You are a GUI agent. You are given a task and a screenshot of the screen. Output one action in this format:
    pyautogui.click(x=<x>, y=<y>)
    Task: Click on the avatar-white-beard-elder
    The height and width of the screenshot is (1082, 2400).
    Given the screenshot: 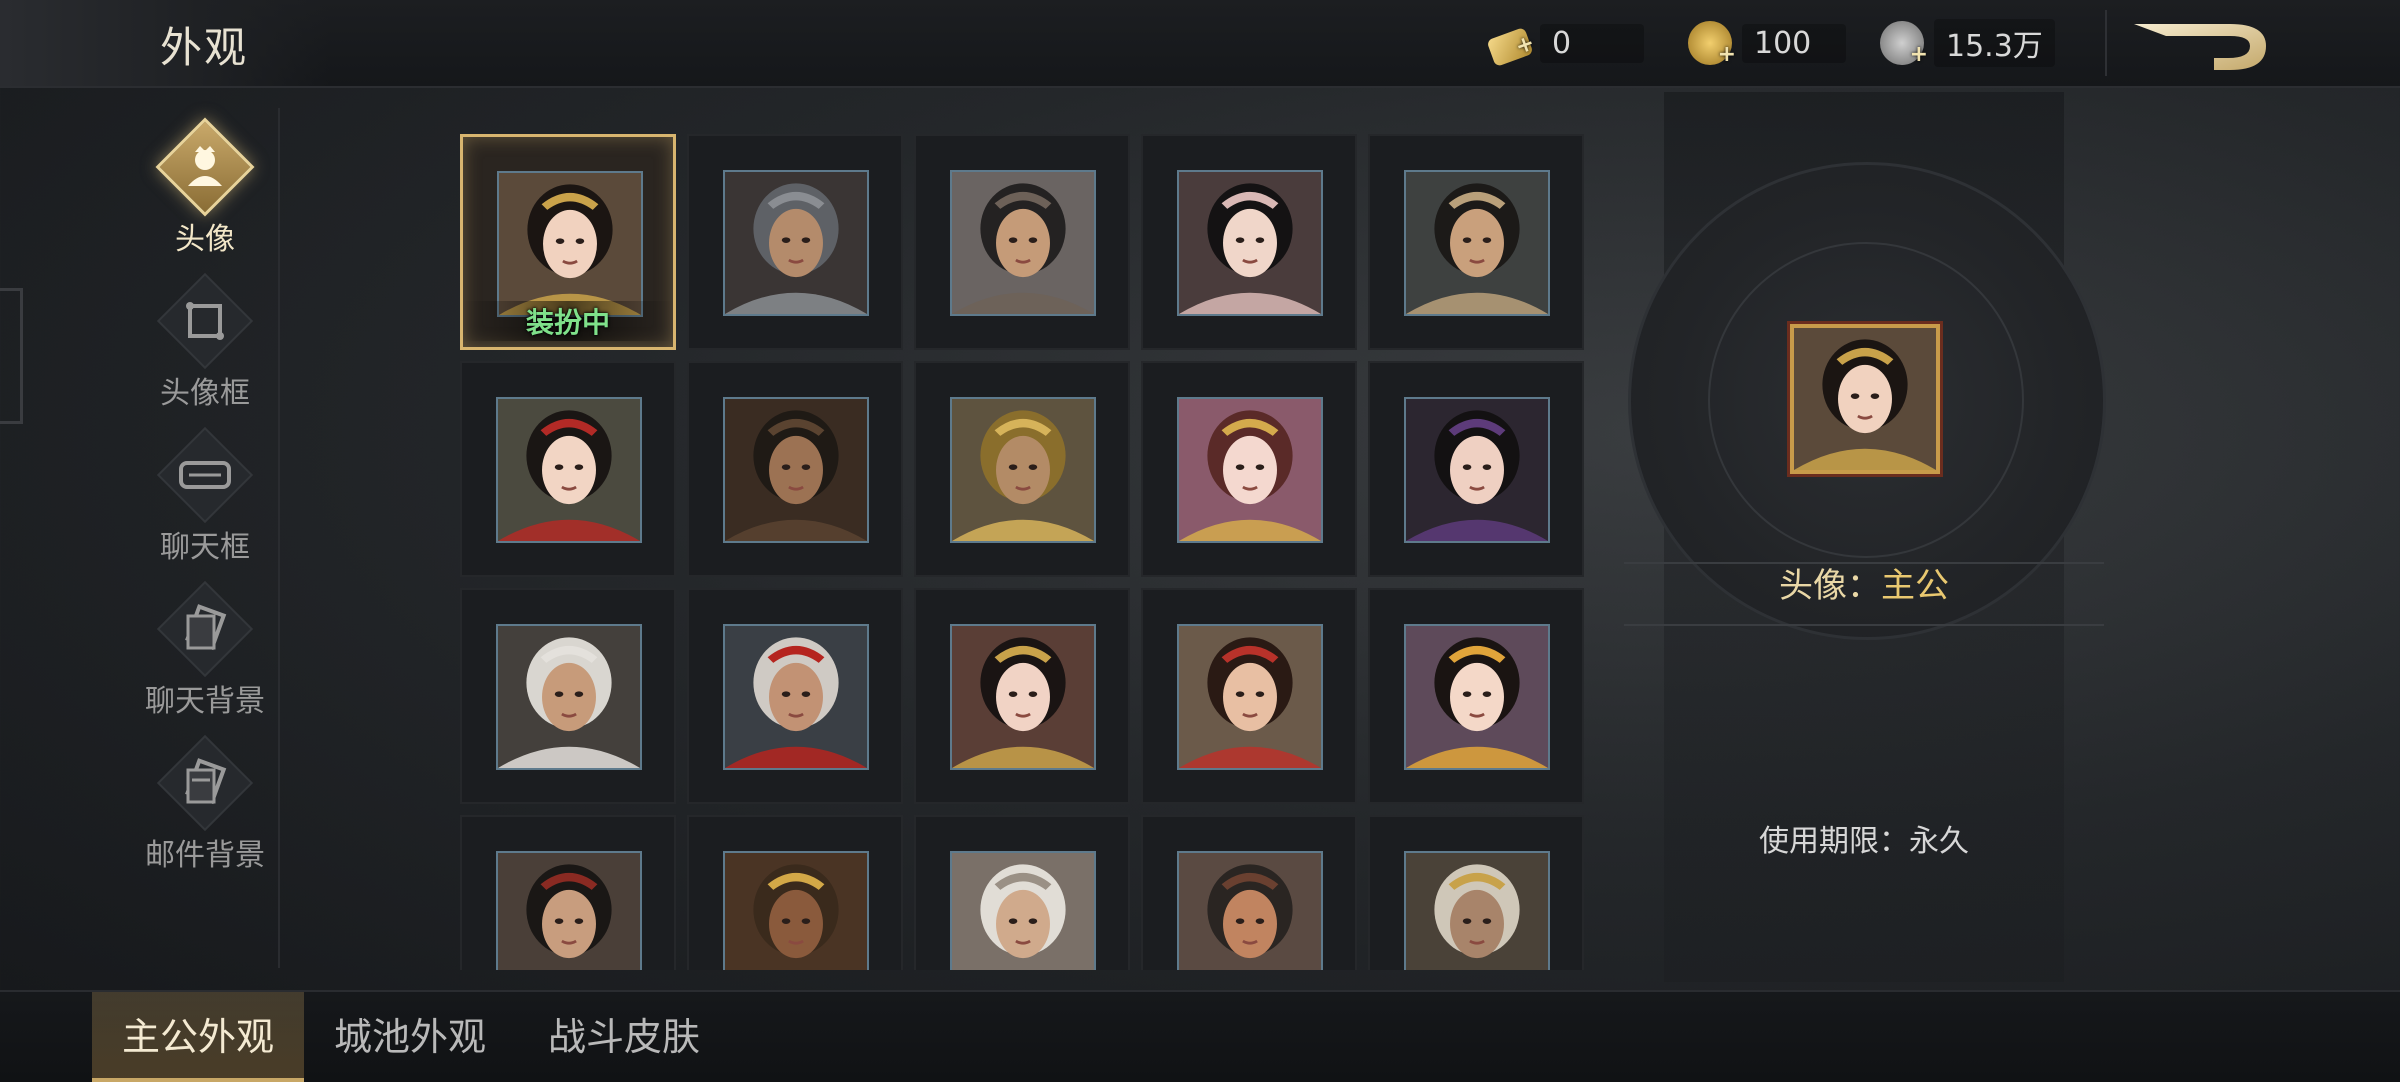 What is the action you would take?
    pyautogui.click(x=569, y=697)
    